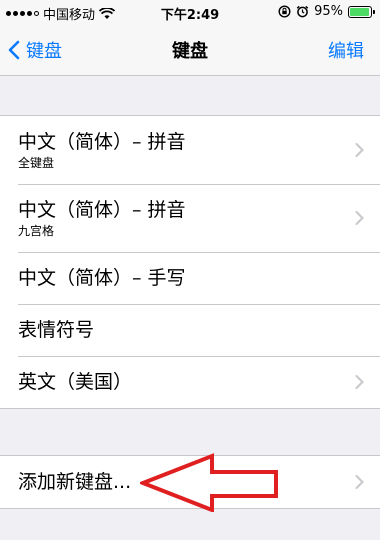 This screenshot has height=540, width=380. Describe the element at coordinates (346, 50) in the screenshot. I see `edit-button: 编辑` at that location.